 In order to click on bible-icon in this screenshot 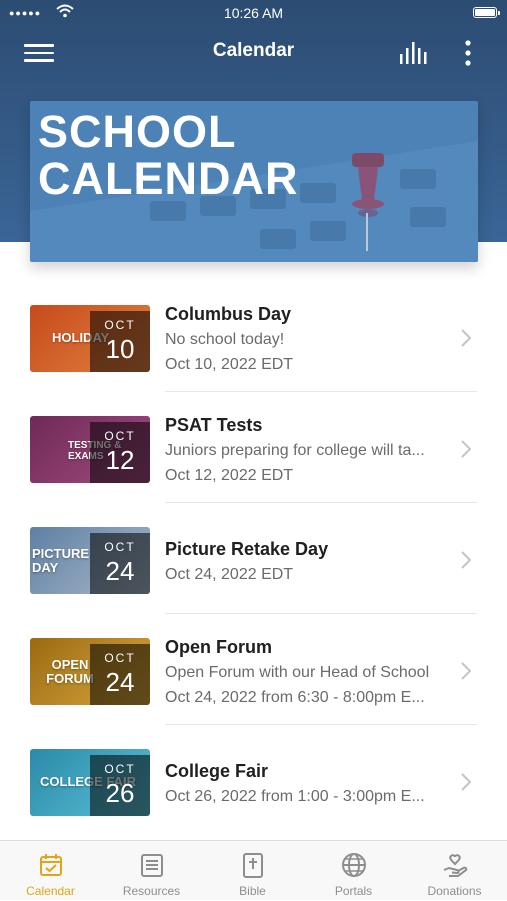, I will do `click(253, 865)`.